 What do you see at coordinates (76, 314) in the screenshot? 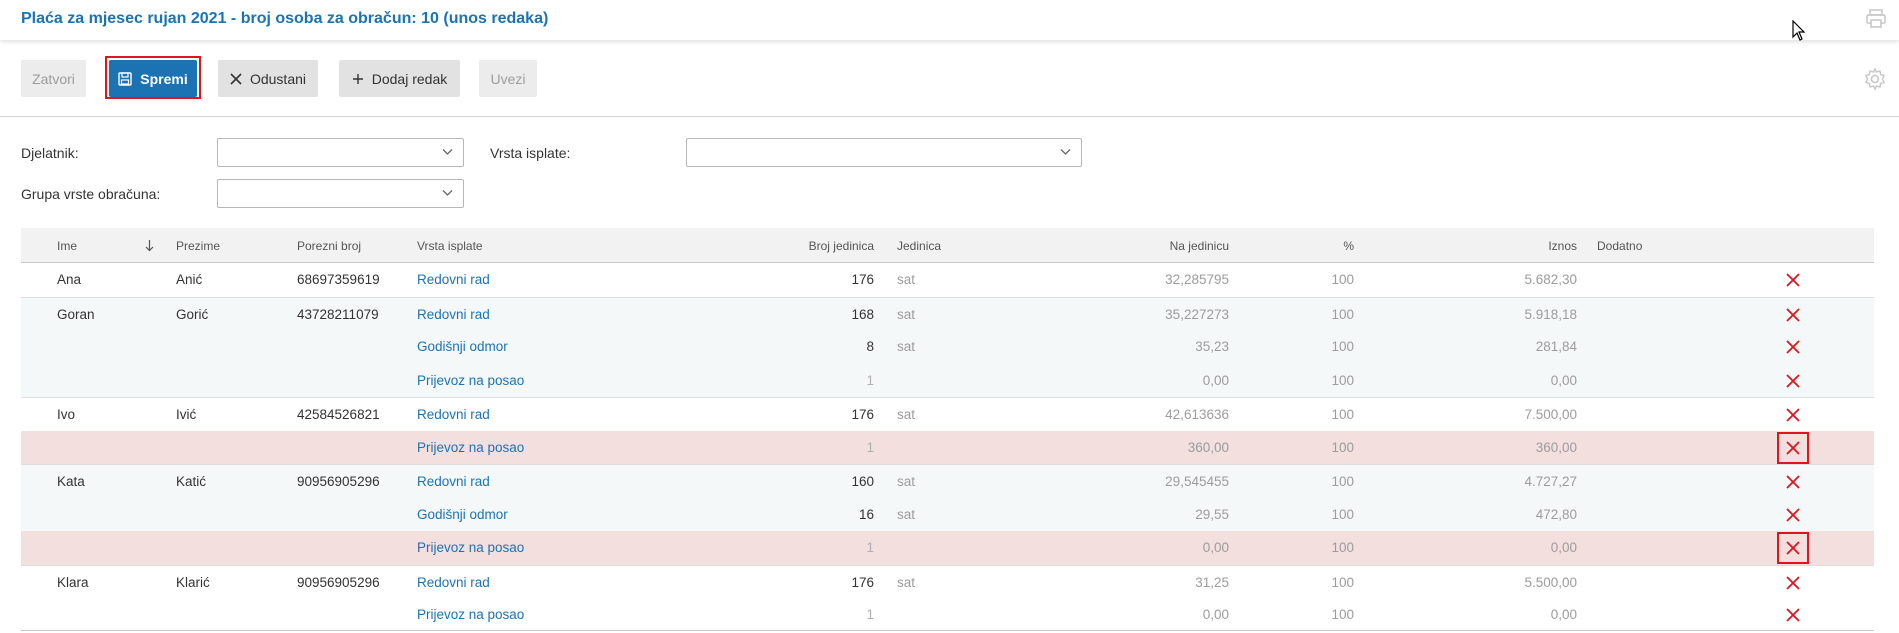
I see `cell-ime: Goran` at bounding box center [76, 314].